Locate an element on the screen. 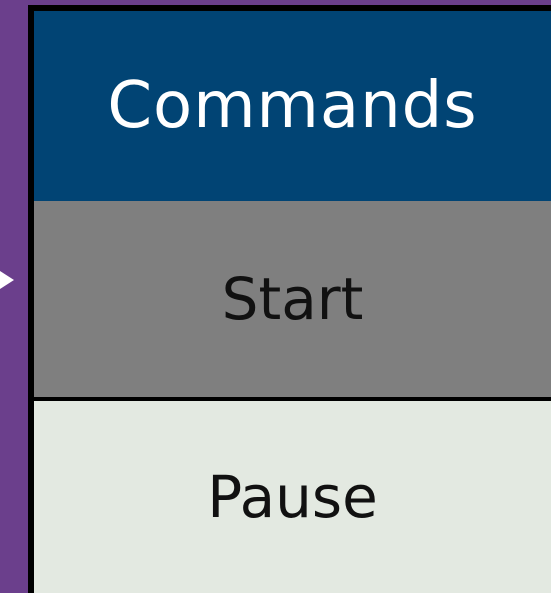 The image size is (551, 593). selection-pointer-icon is located at coordinates (7, 280).